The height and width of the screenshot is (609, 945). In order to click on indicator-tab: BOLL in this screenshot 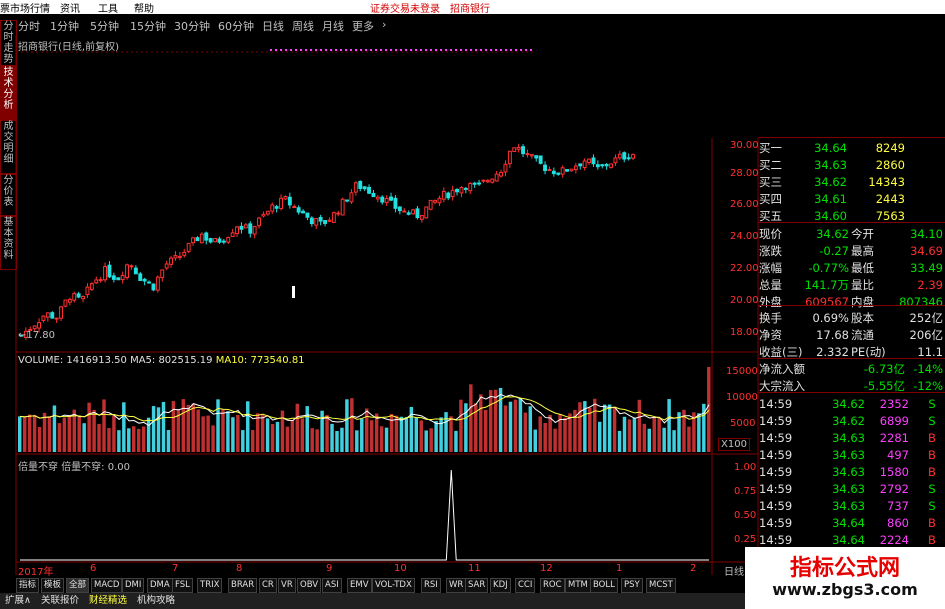, I will do `click(604, 585)`.